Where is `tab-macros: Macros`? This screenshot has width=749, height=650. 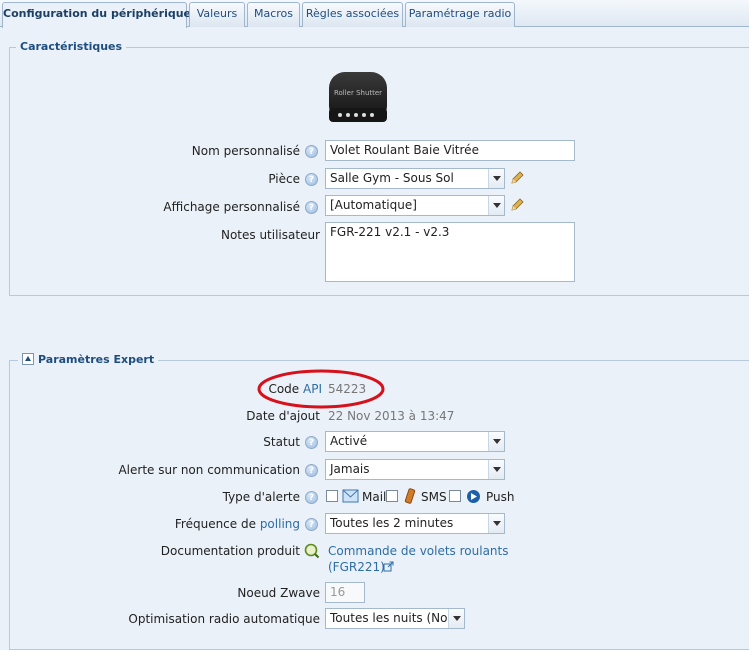
tab-macros: Macros is located at coordinates (273, 14).